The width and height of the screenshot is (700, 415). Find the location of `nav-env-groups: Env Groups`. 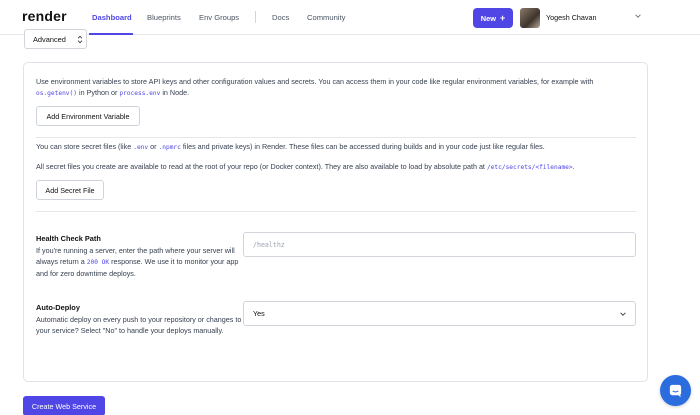

nav-env-groups: Env Groups is located at coordinates (219, 17).